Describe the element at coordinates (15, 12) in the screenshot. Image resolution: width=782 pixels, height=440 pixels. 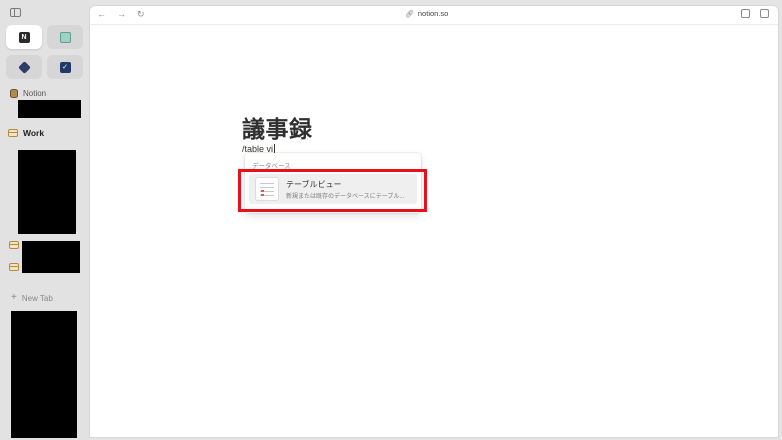
I see `sidebar-toggle-icon` at that location.